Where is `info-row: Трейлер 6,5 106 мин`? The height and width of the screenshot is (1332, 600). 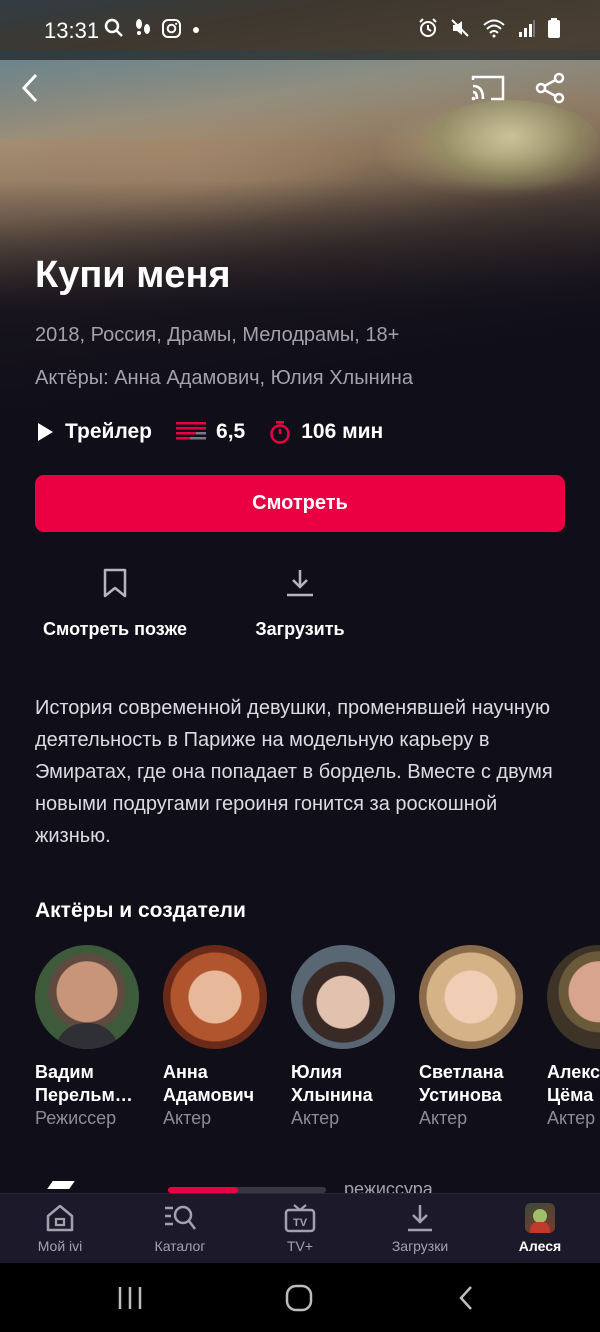
info-row: Трейлер 6,5 106 мин is located at coordinates (221, 432).